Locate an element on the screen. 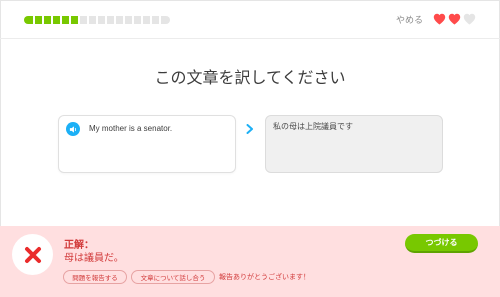 Image resolution: width=500 pixels, height=297 pixels. progress-bar is located at coordinates (97, 20).